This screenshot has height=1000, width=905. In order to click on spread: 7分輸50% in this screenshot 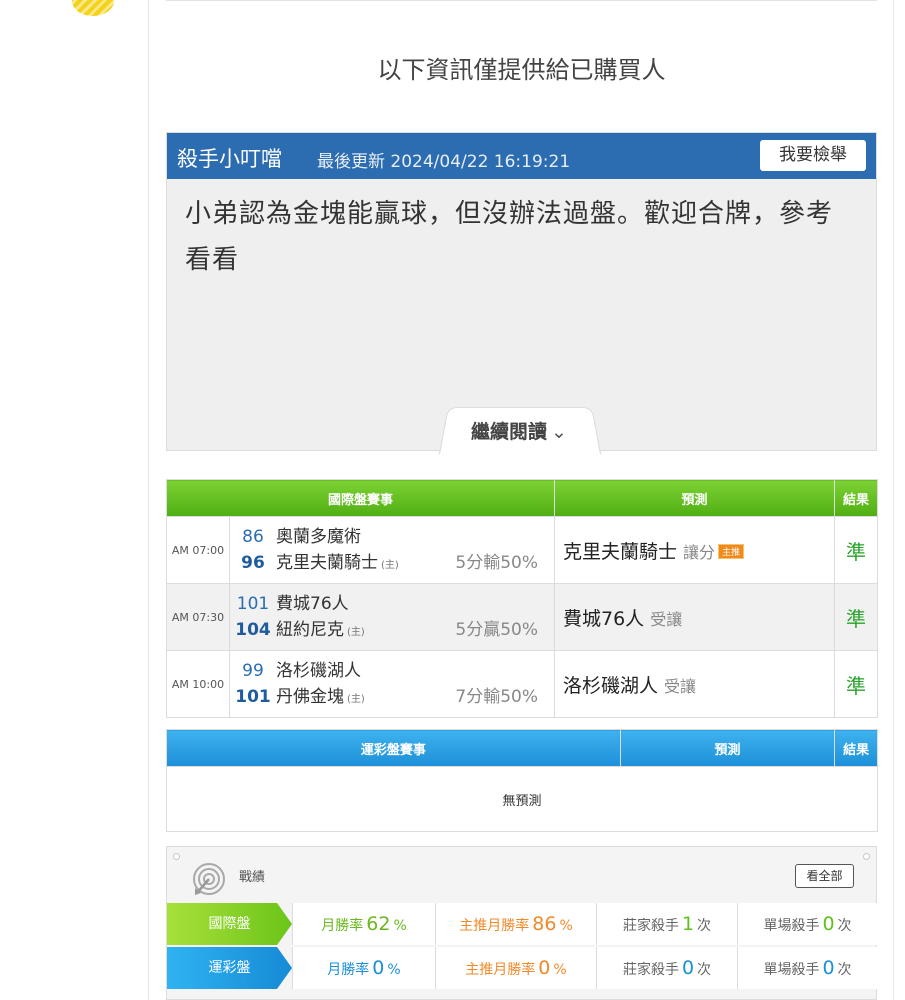, I will do `click(496, 697)`.